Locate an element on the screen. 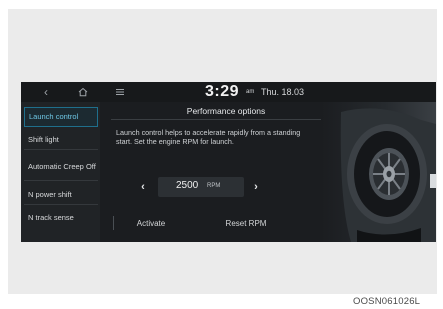  activate-button: Activate is located at coordinates (151, 224).